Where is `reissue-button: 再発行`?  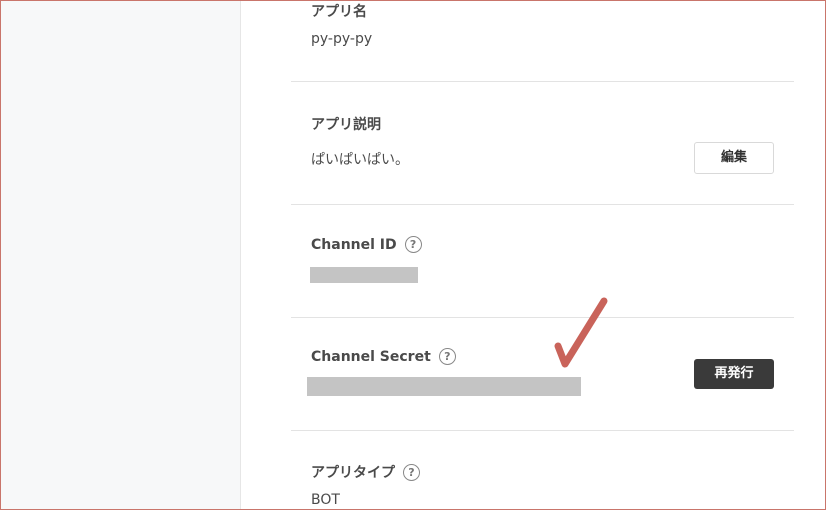 reissue-button: 再発行 is located at coordinates (734, 374).